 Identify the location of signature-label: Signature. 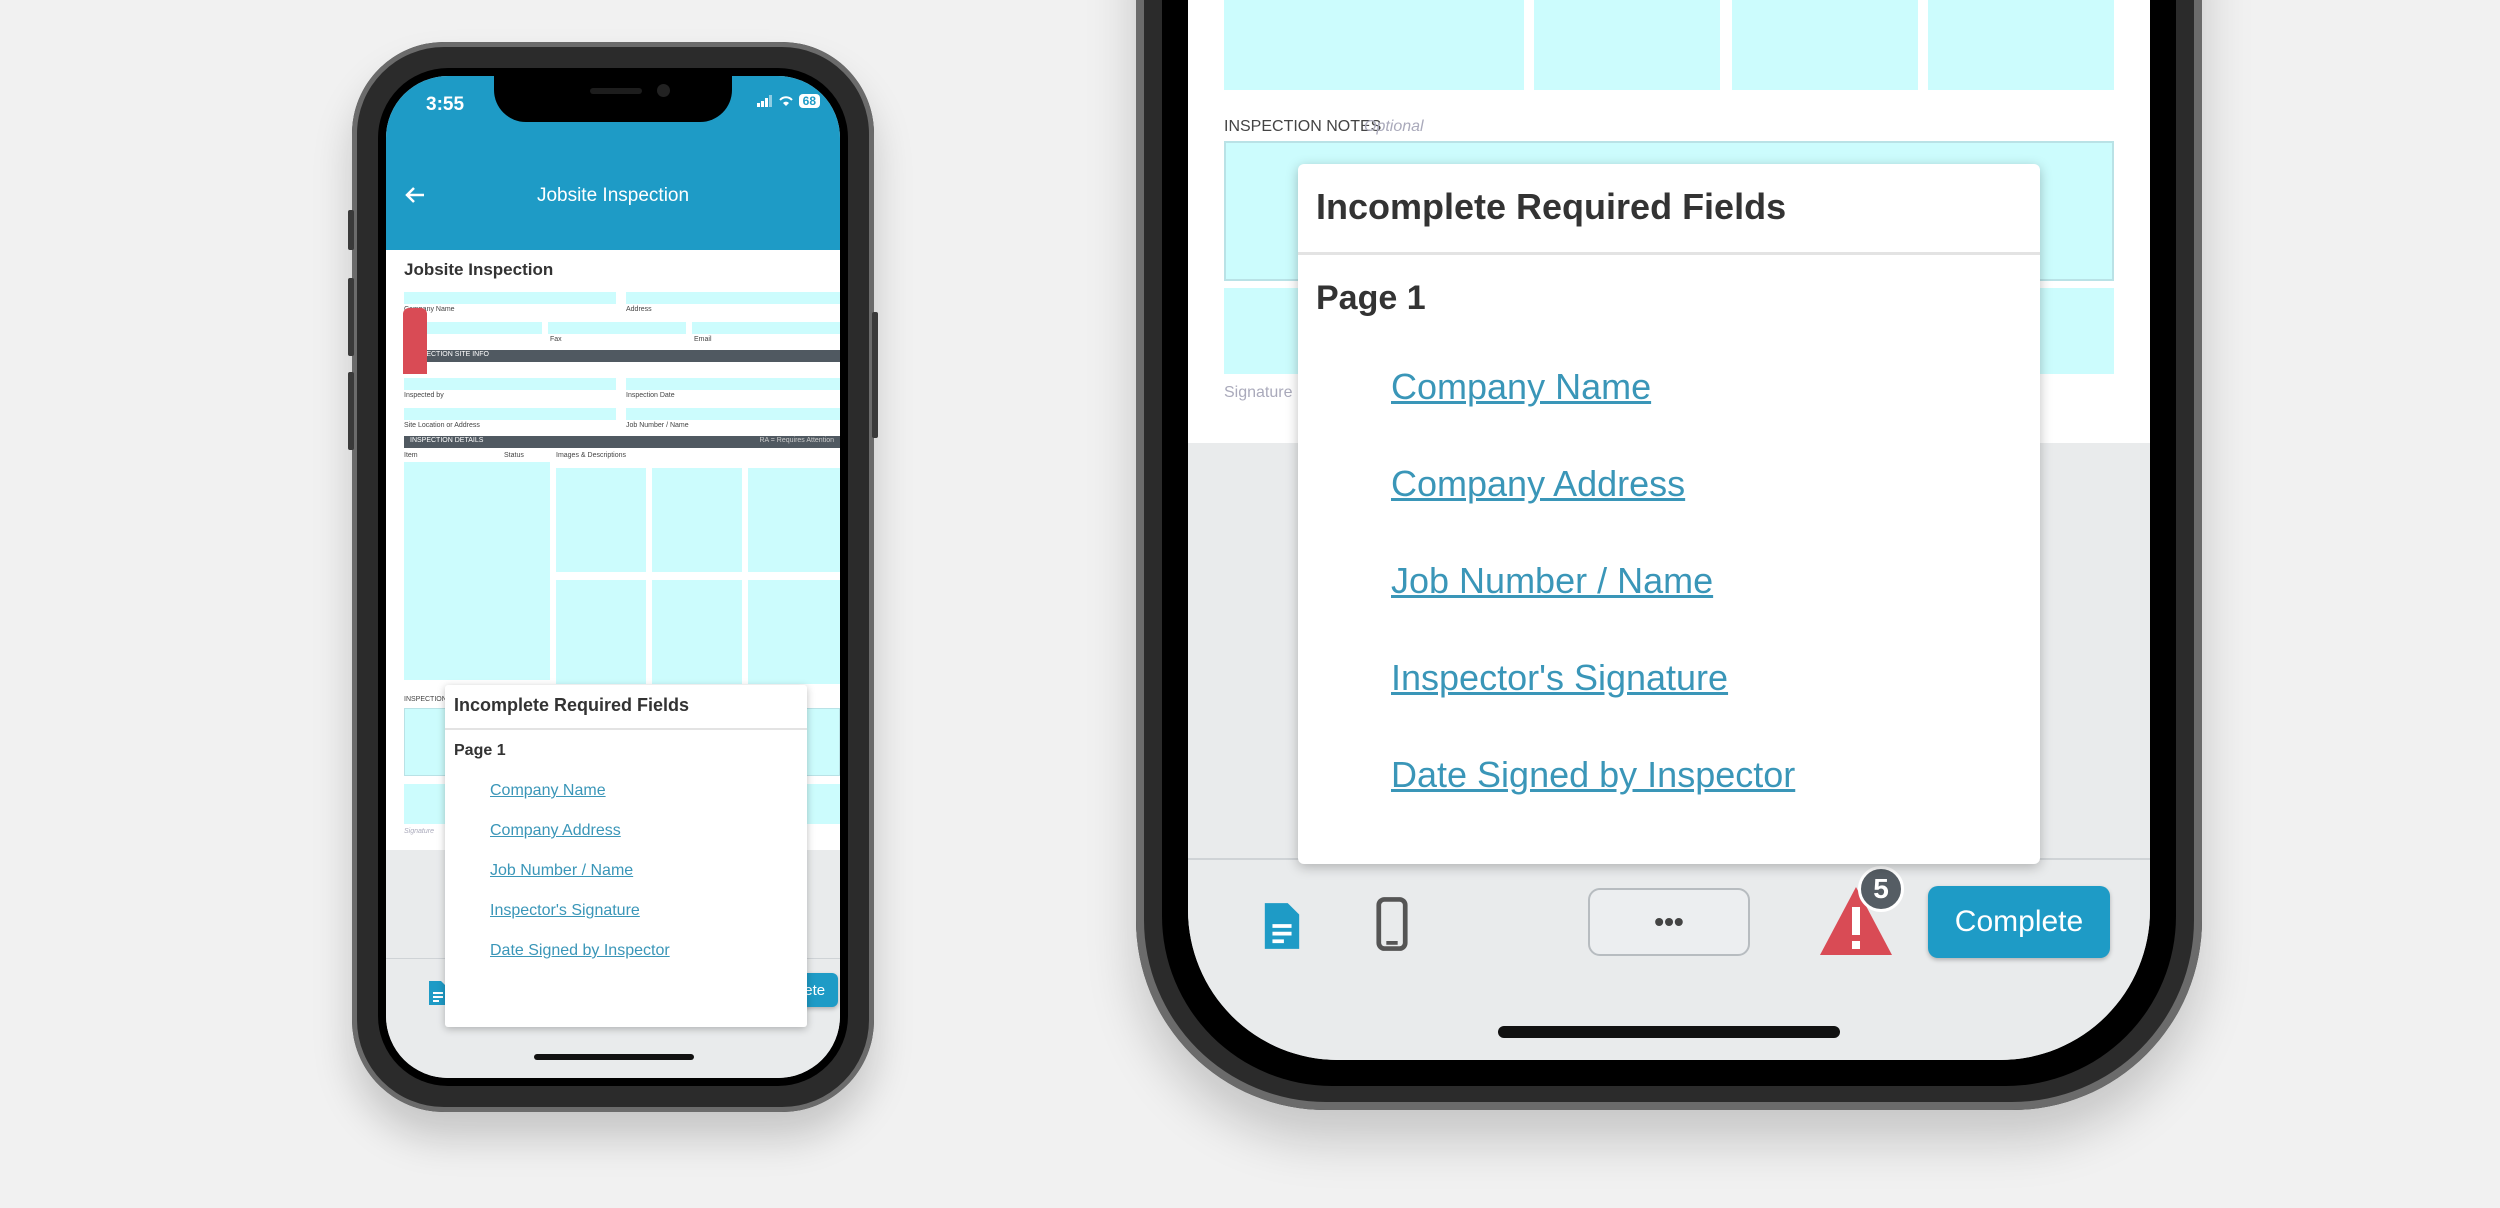
(419, 831).